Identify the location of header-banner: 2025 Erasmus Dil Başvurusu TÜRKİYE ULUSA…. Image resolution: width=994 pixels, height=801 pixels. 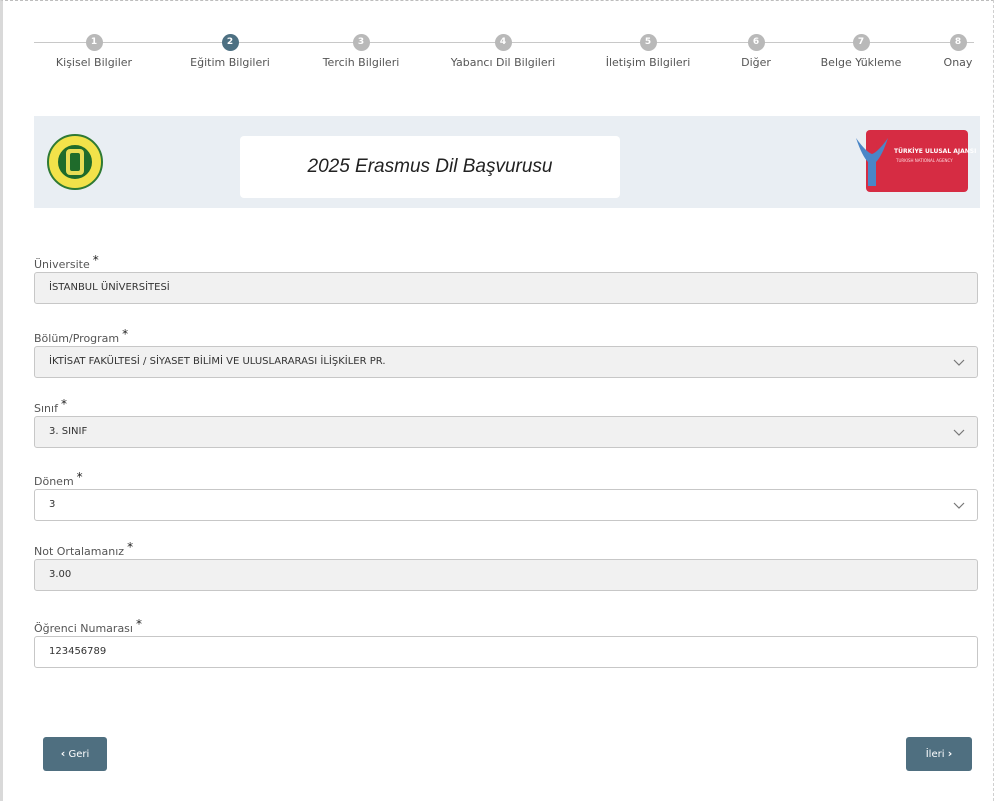
(507, 162).